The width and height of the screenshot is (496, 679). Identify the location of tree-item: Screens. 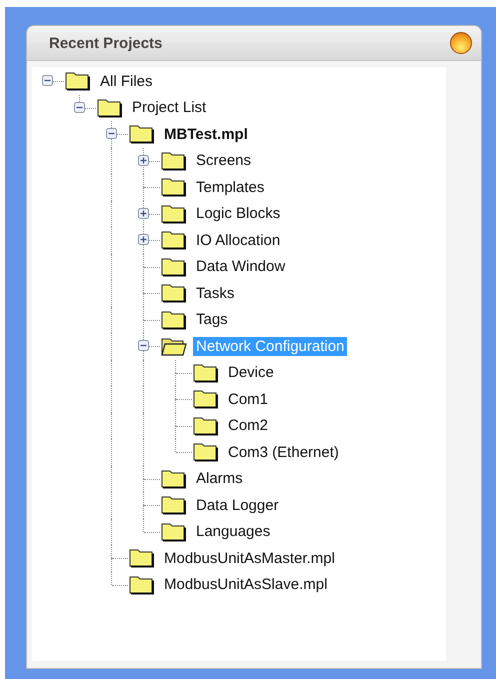
(223, 160).